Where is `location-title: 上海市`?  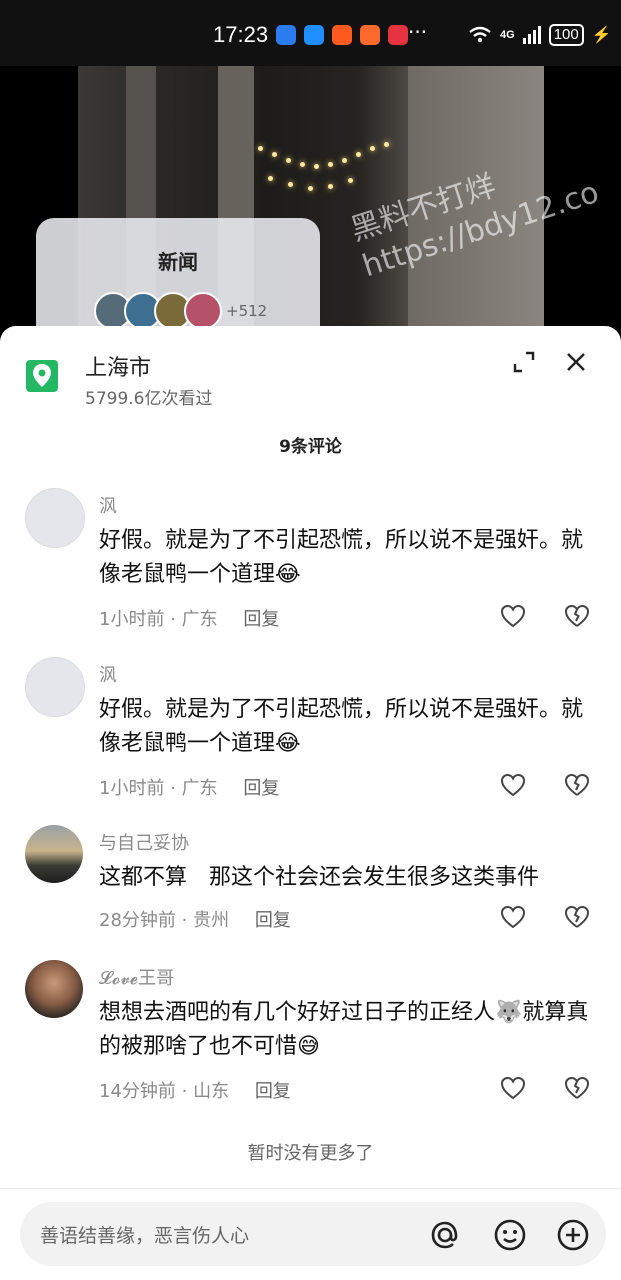
location-title: 上海市 is located at coordinates (118, 366).